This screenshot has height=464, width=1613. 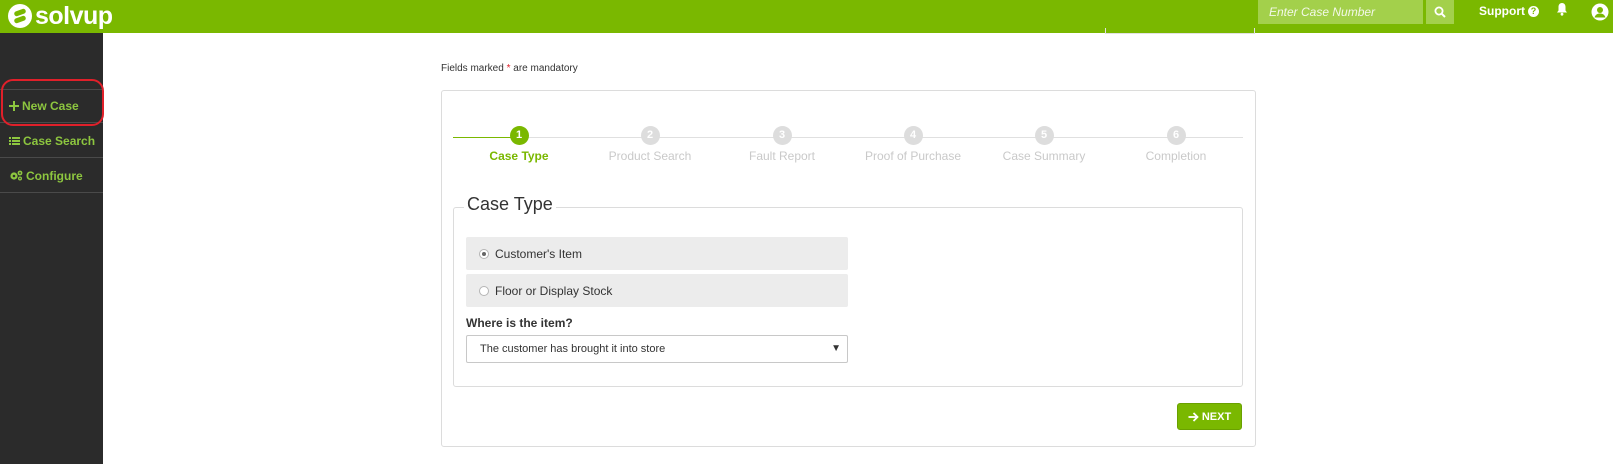 I want to click on mandatory-prefix: Fields marked, so click(x=472, y=68).